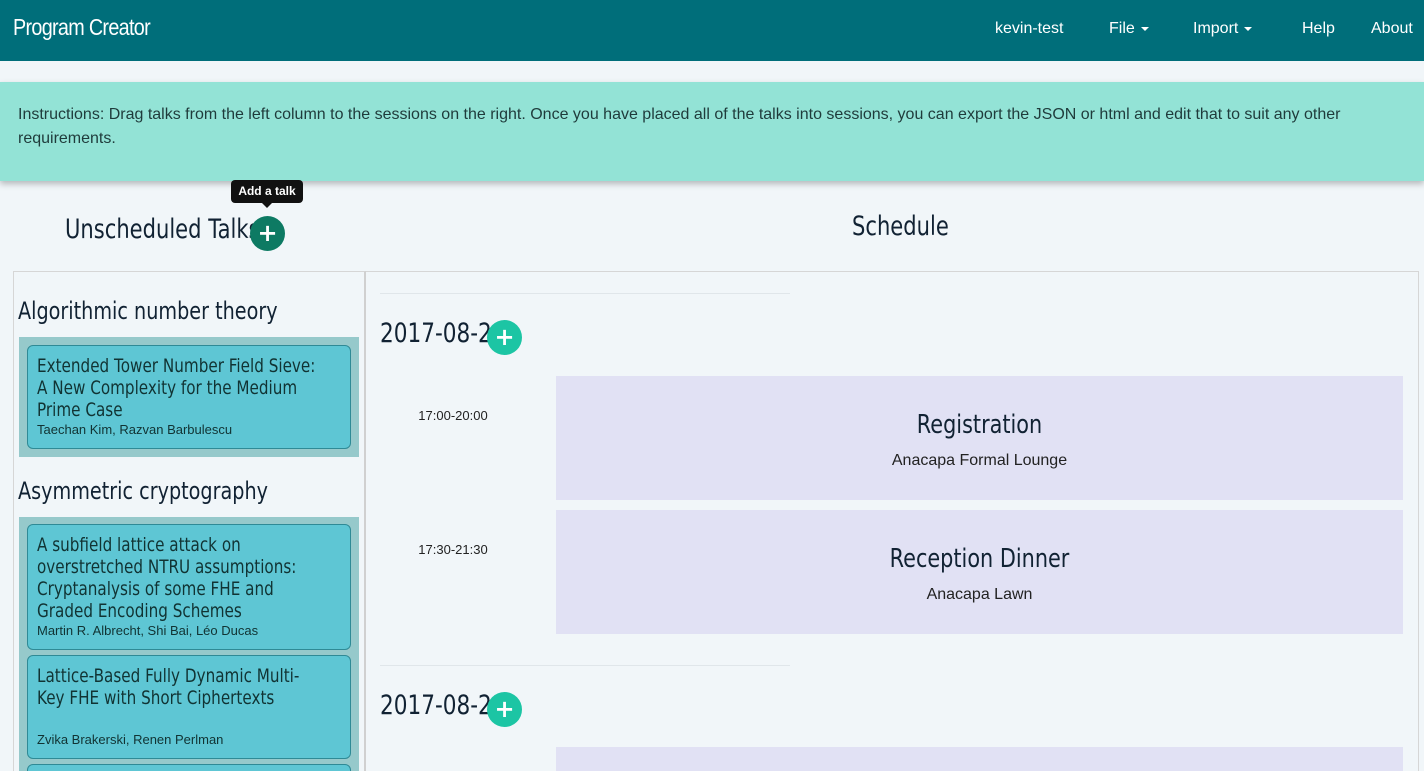 The image size is (1424, 771). I want to click on session-location: Anacapa Lawn, so click(979, 594).